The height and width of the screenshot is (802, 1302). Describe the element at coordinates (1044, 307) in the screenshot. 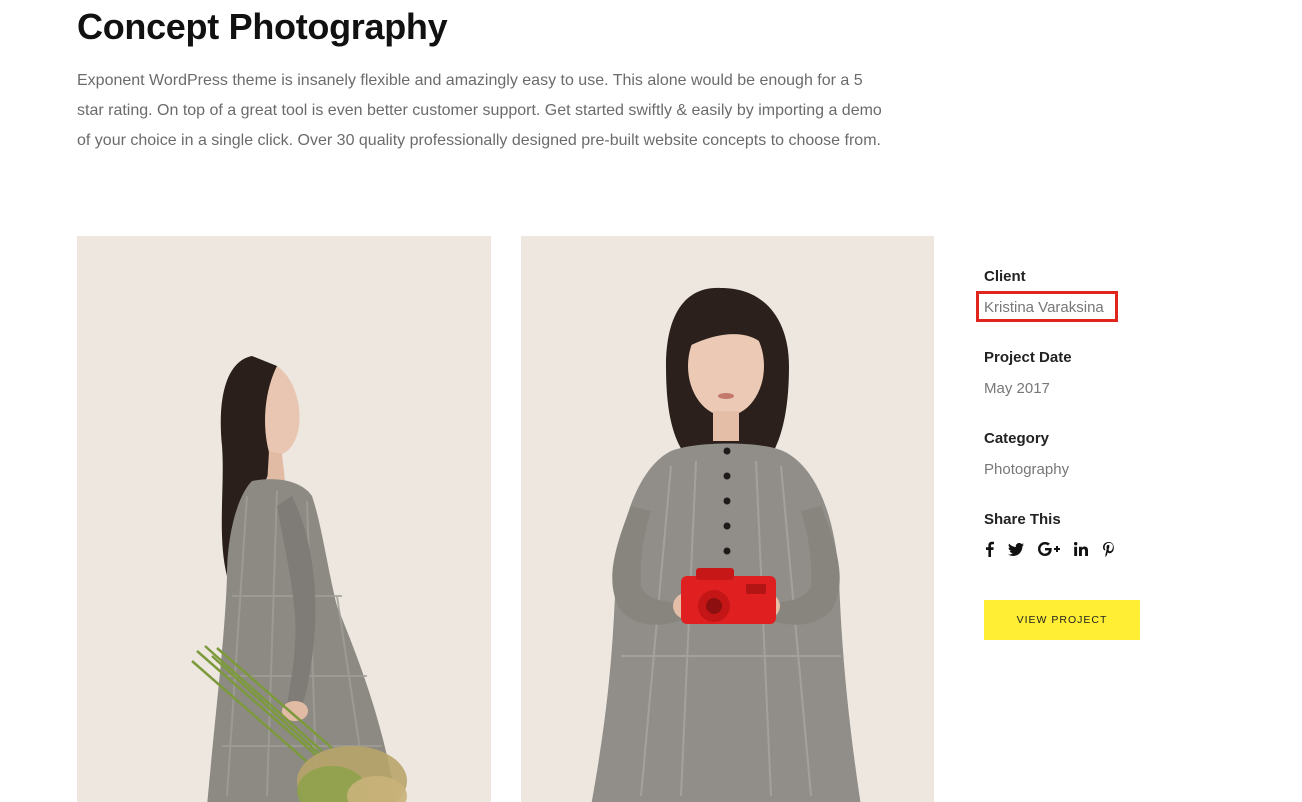

I see `client-value: Kristina Varaksina` at that location.